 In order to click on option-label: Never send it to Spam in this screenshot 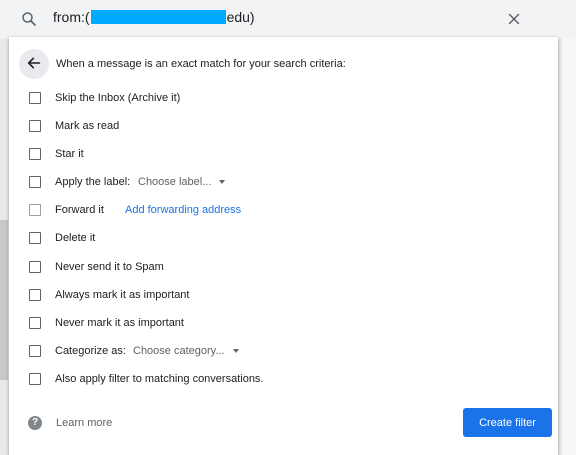, I will do `click(109, 267)`.